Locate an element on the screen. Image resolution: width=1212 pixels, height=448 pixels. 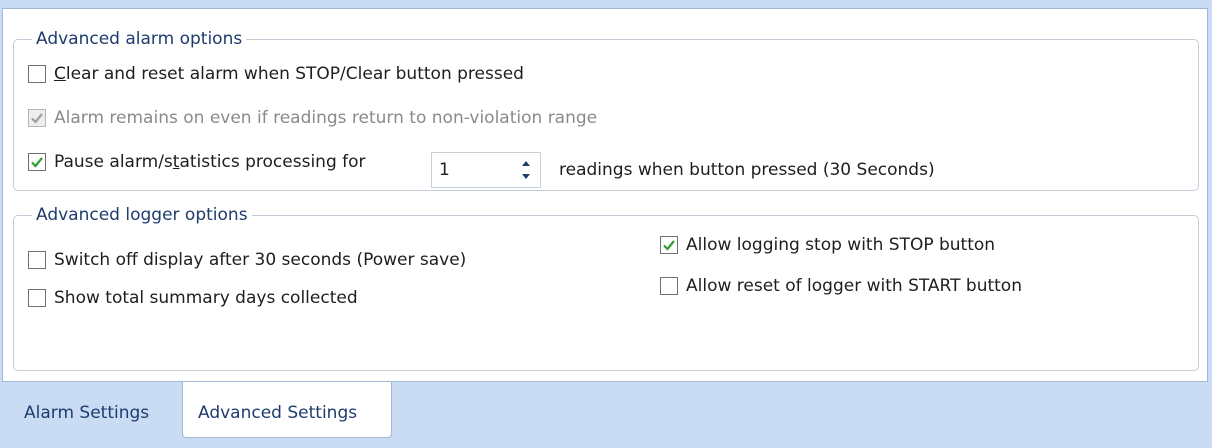
pause-readings-spinner: 1 is located at coordinates (486, 170).